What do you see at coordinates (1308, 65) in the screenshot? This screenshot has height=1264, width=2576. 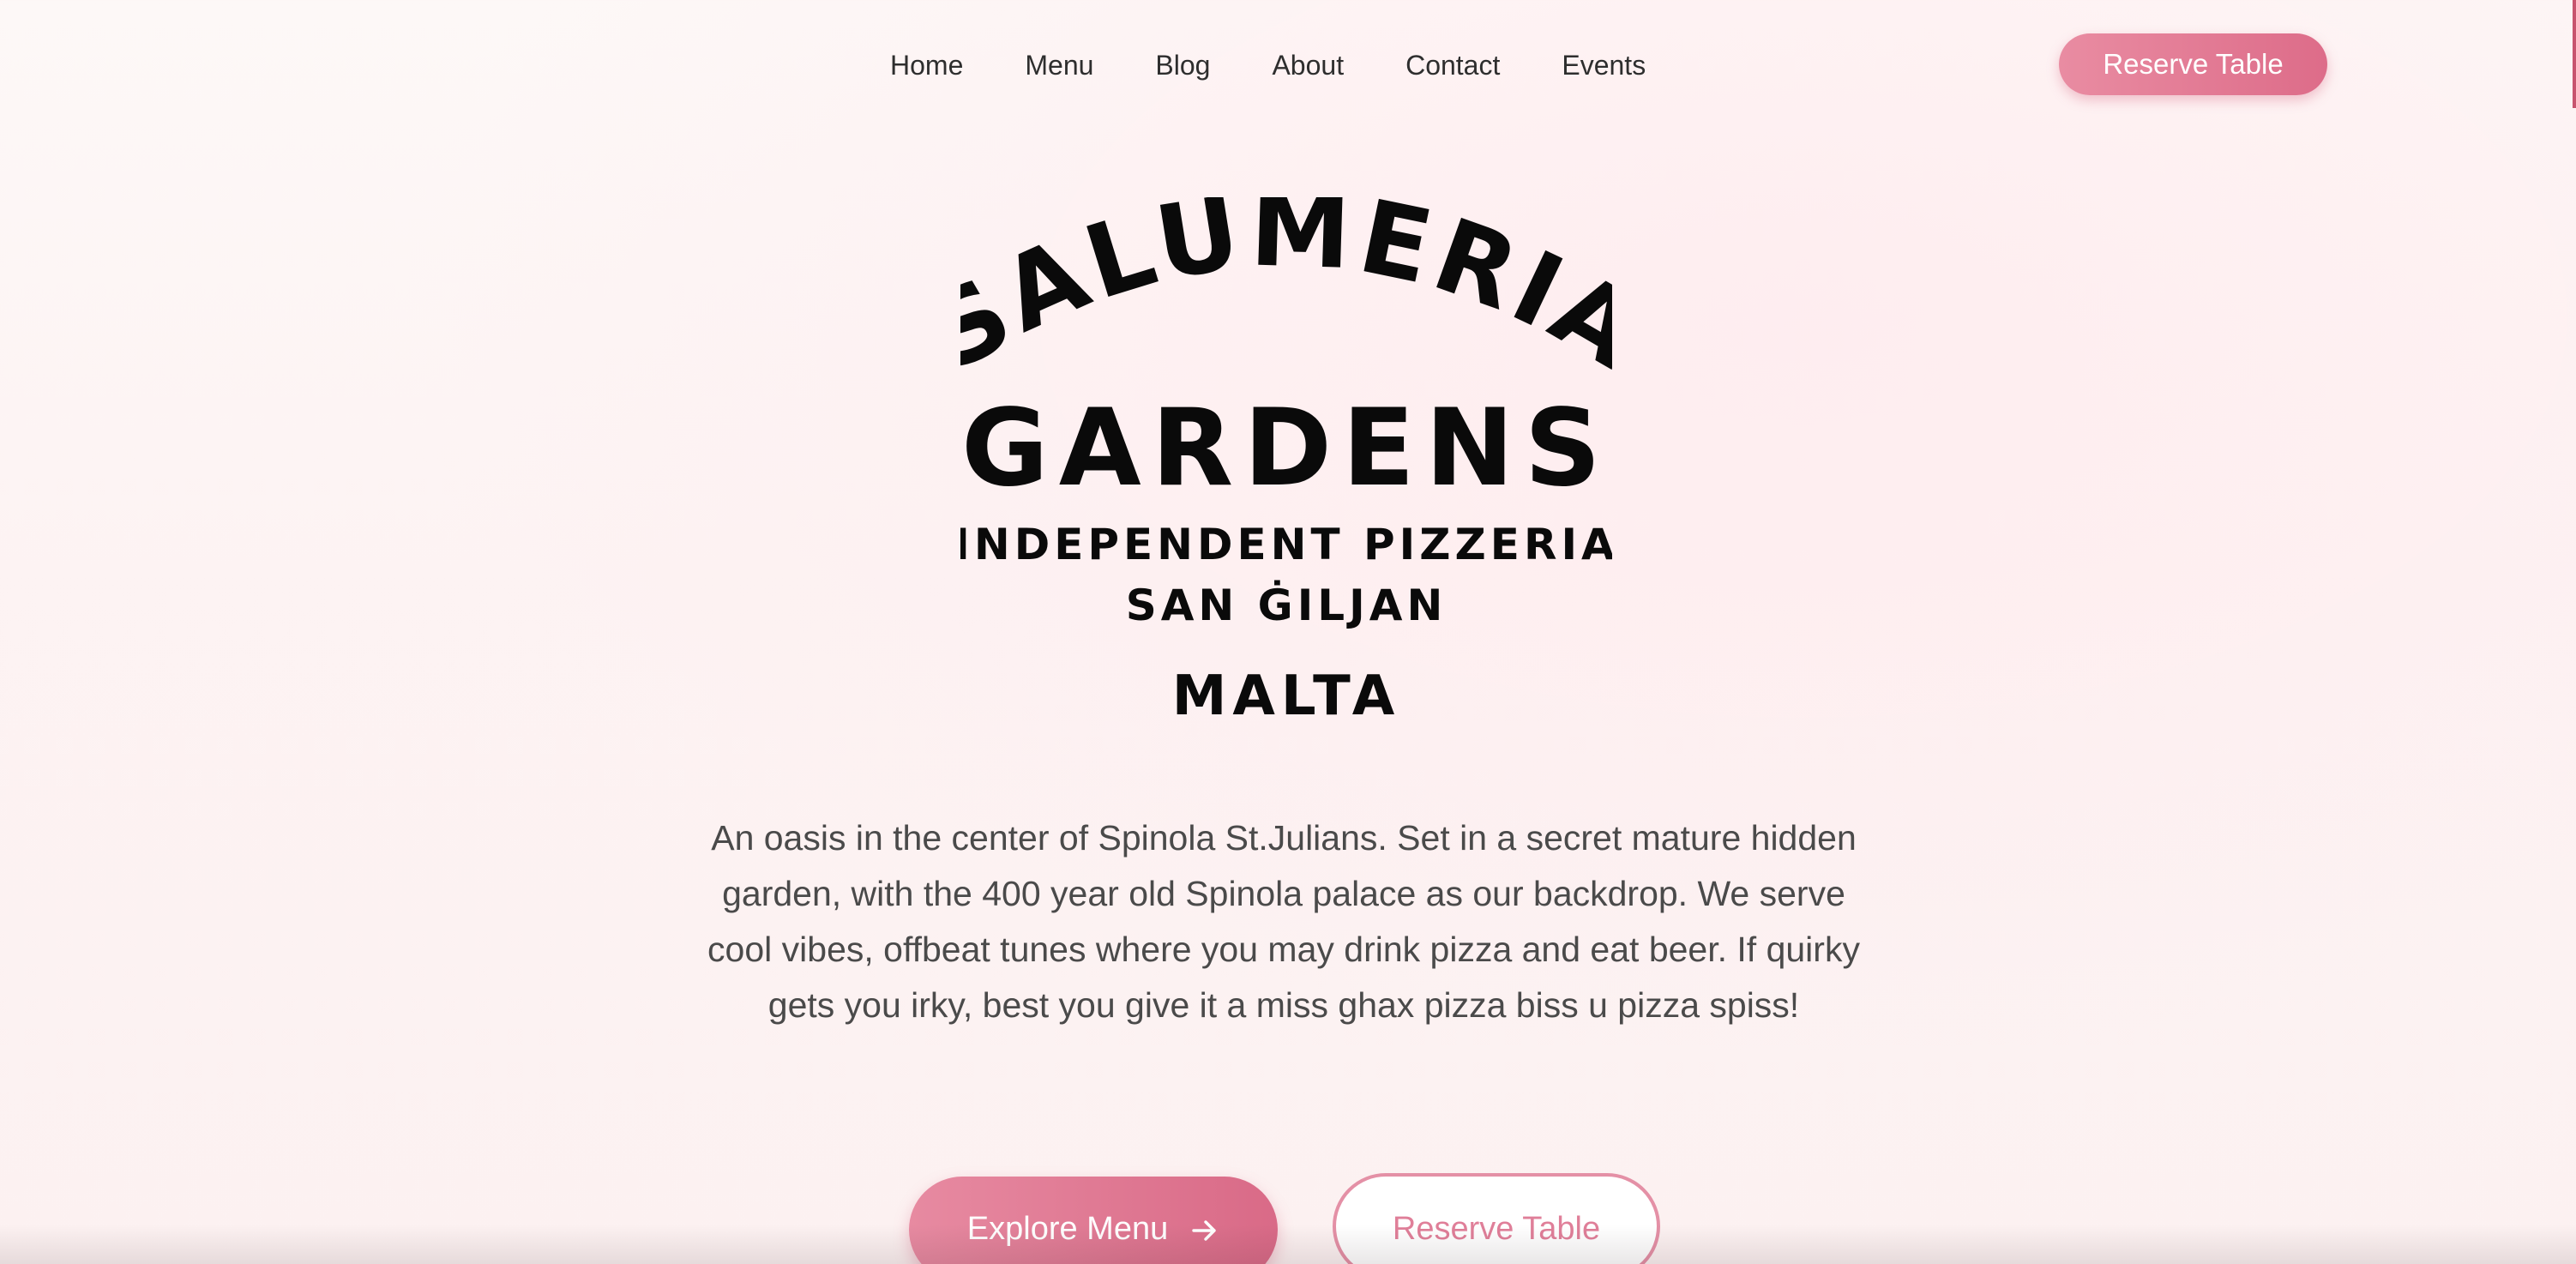 I see `nav-about-link: About` at bounding box center [1308, 65].